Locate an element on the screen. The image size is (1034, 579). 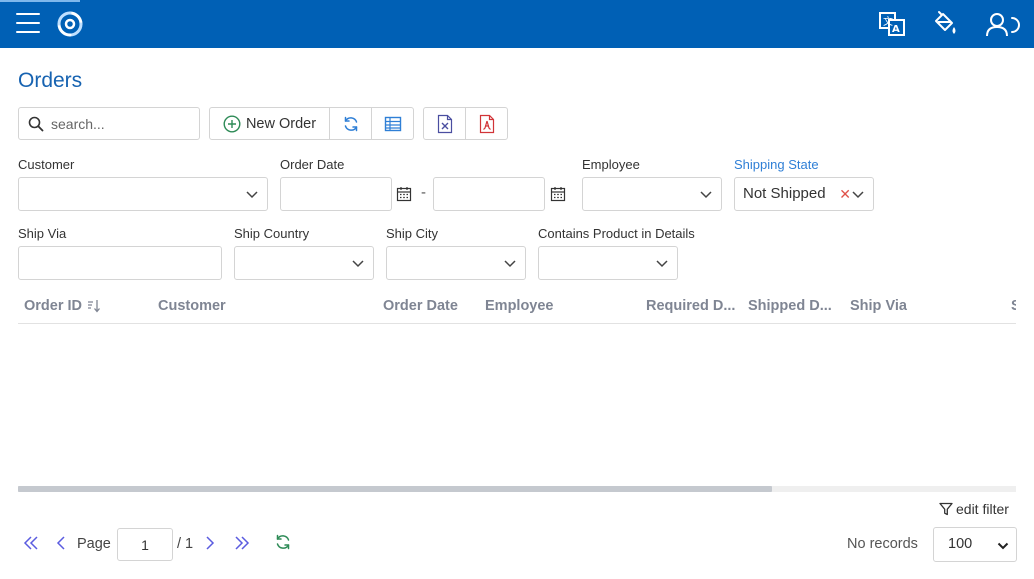
ship-country-filter-select is located at coordinates (304, 263).